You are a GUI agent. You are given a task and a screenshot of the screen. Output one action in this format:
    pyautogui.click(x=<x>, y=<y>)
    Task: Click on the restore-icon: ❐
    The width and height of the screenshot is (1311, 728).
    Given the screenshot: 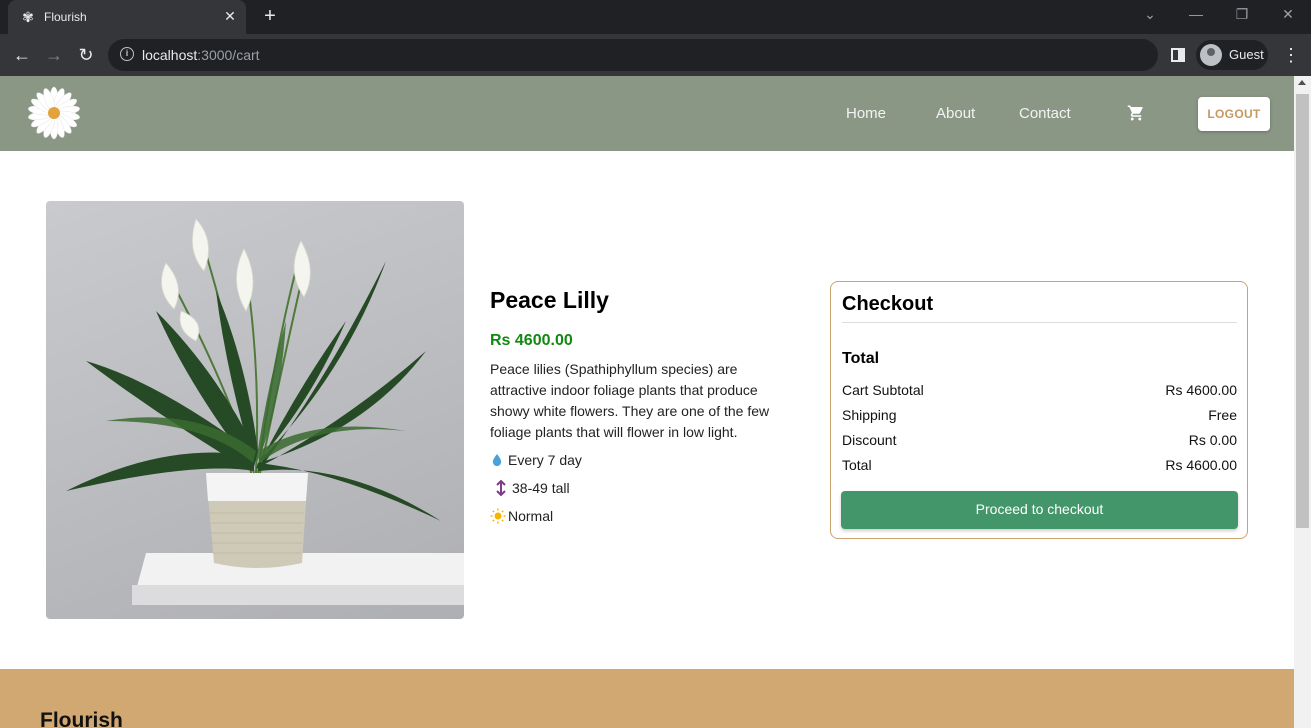 What is the action you would take?
    pyautogui.click(x=1242, y=14)
    